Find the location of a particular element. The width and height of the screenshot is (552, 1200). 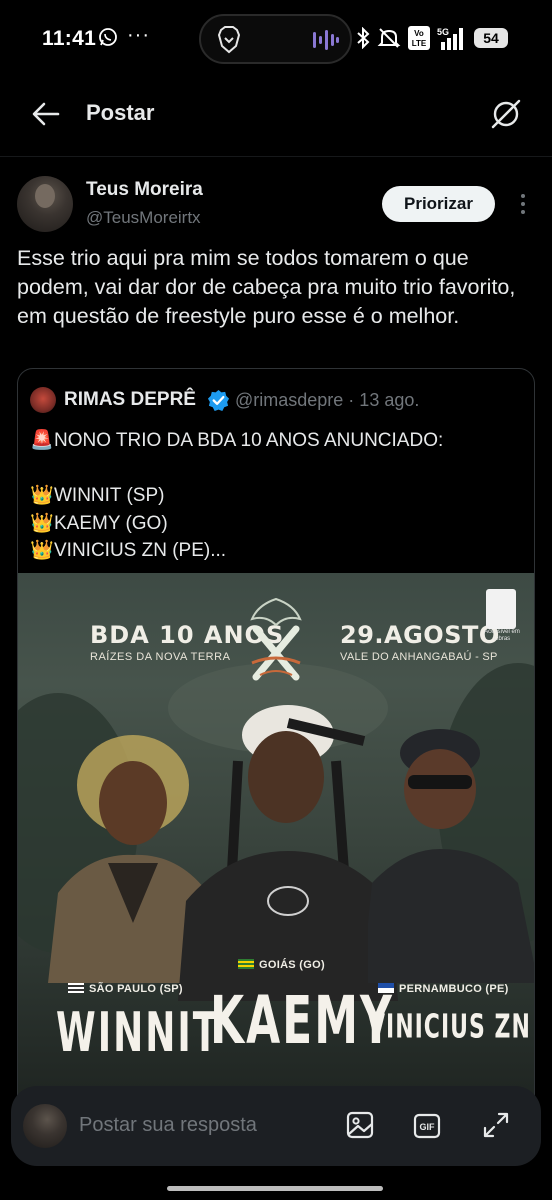

poster-event-subtitle: RAÍZES DA NOVA TERRA is located at coordinates (160, 657).